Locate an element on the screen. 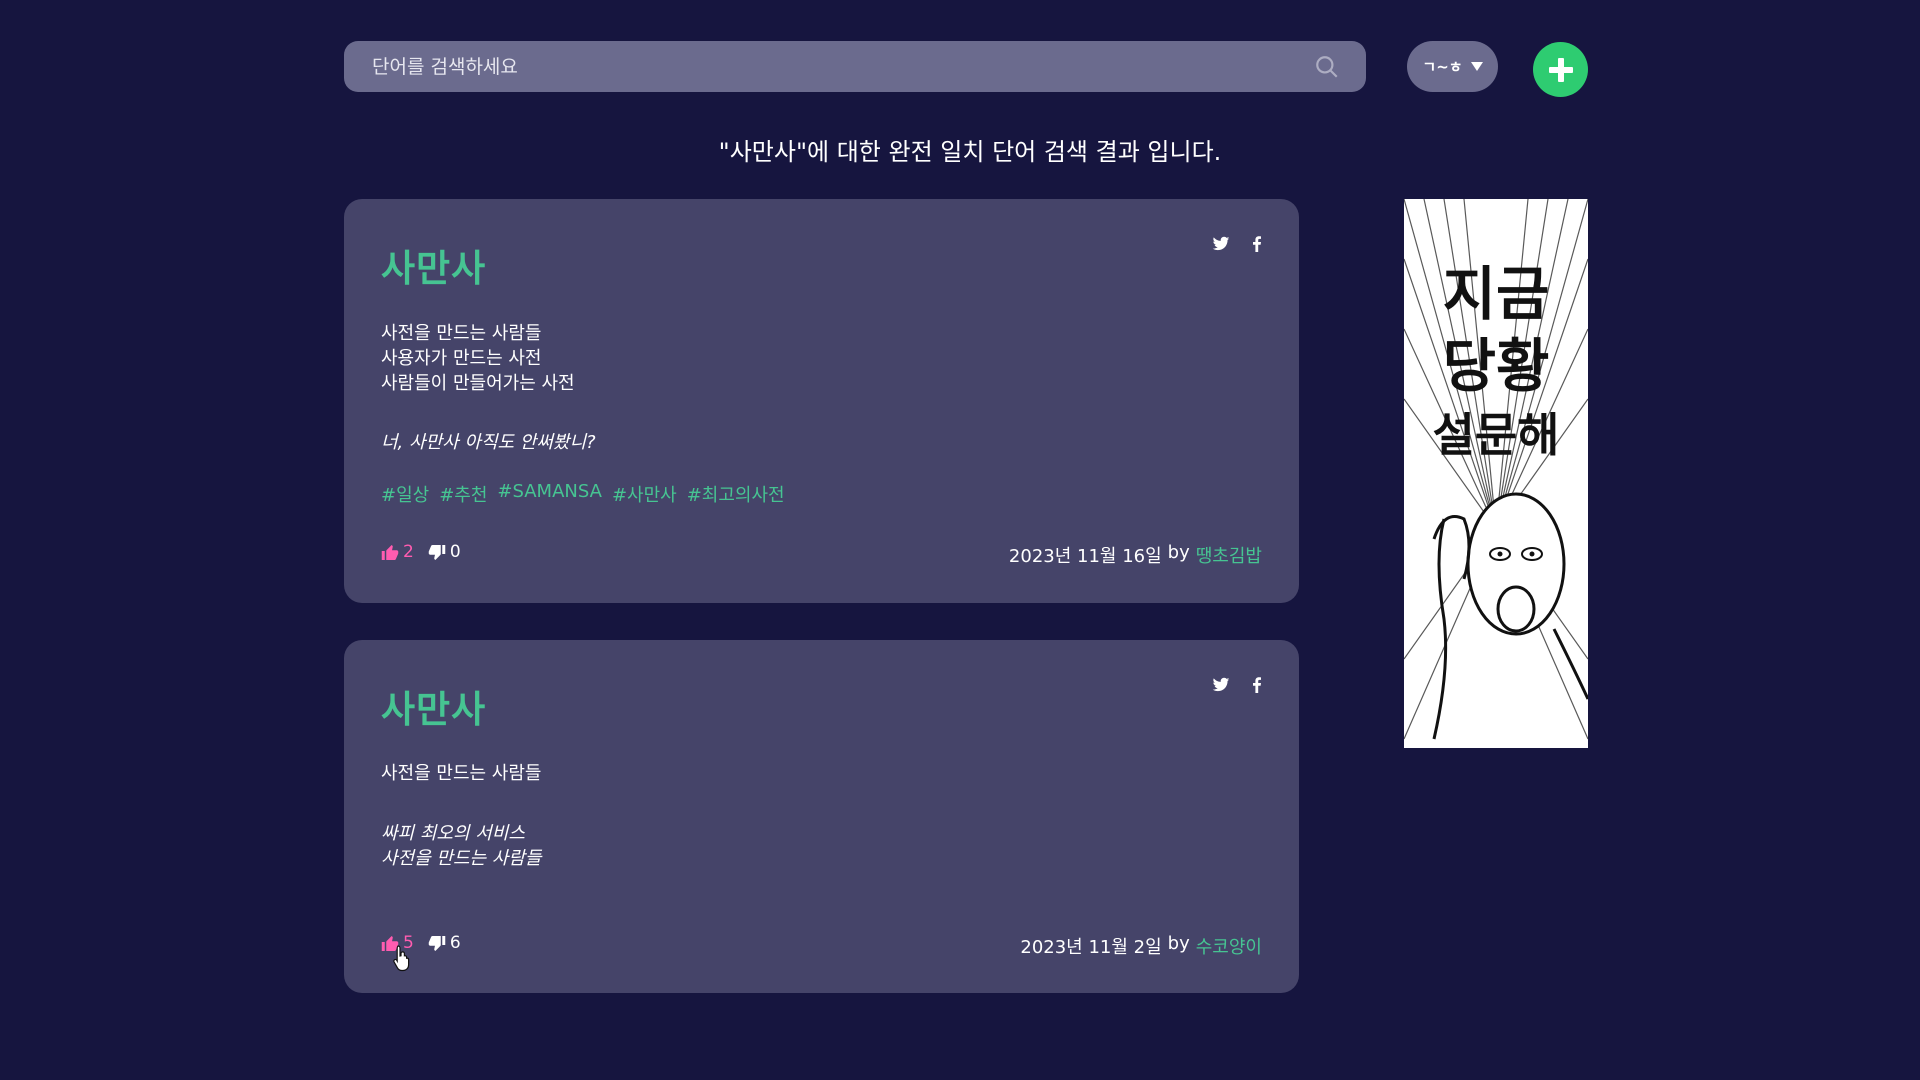 This screenshot has width=1920, height=1080. dislike-button: 0 is located at coordinates (444, 552).